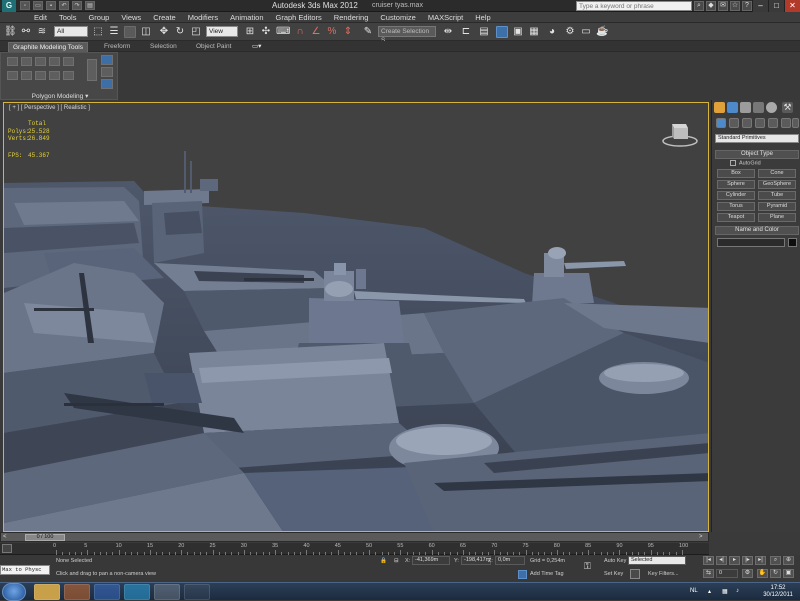  What do you see at coordinates (431, 560) in the screenshot?
I see `x-coordinate-field: -41,369m` at bounding box center [431, 560].